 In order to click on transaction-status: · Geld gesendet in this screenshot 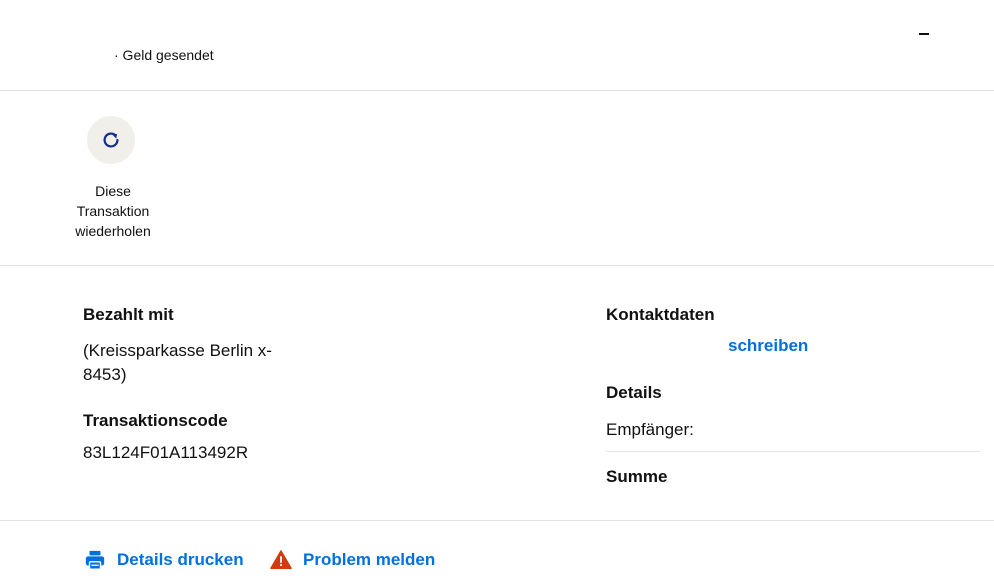, I will do `click(164, 55)`.